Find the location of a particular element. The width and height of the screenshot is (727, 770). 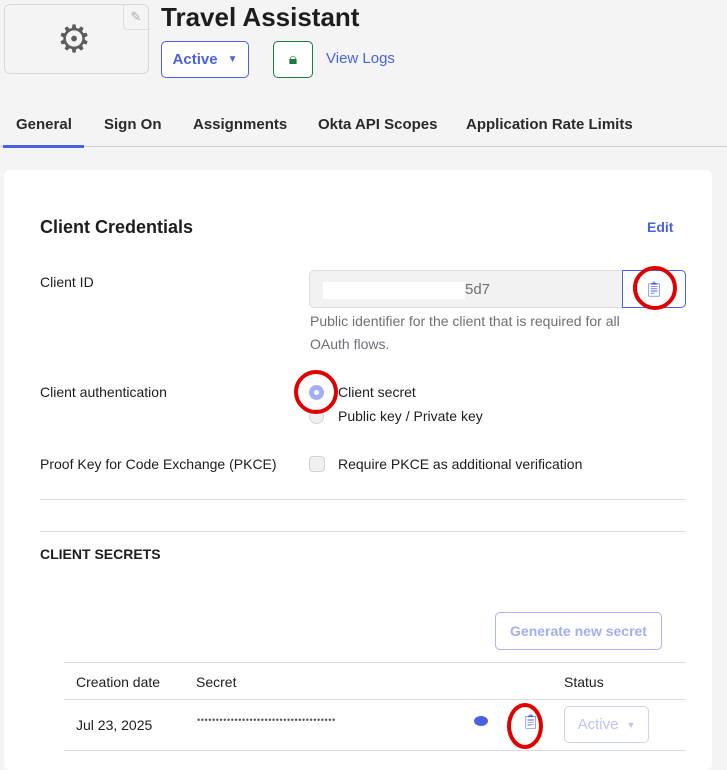

section-title: Client Credentials is located at coordinates (117, 227).